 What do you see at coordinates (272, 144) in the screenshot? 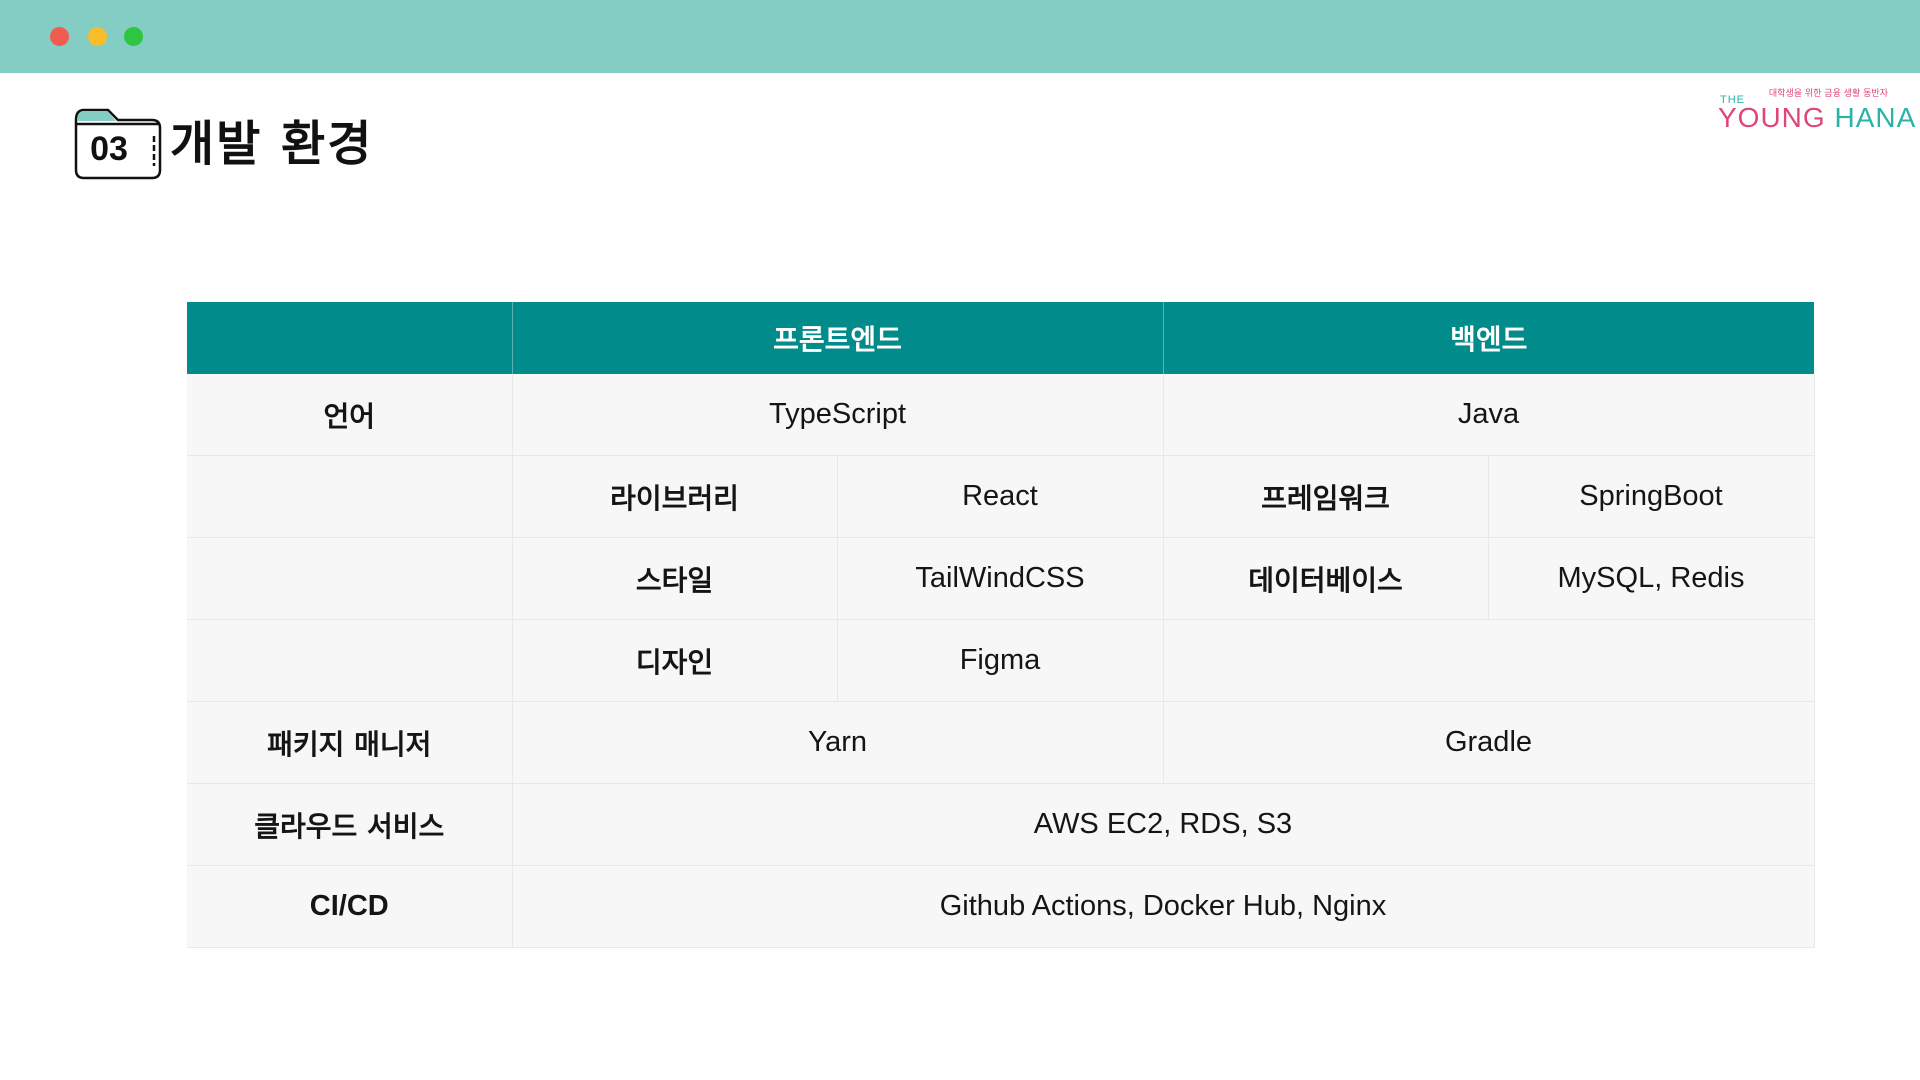
I see `page-title: 개발 환경` at bounding box center [272, 144].